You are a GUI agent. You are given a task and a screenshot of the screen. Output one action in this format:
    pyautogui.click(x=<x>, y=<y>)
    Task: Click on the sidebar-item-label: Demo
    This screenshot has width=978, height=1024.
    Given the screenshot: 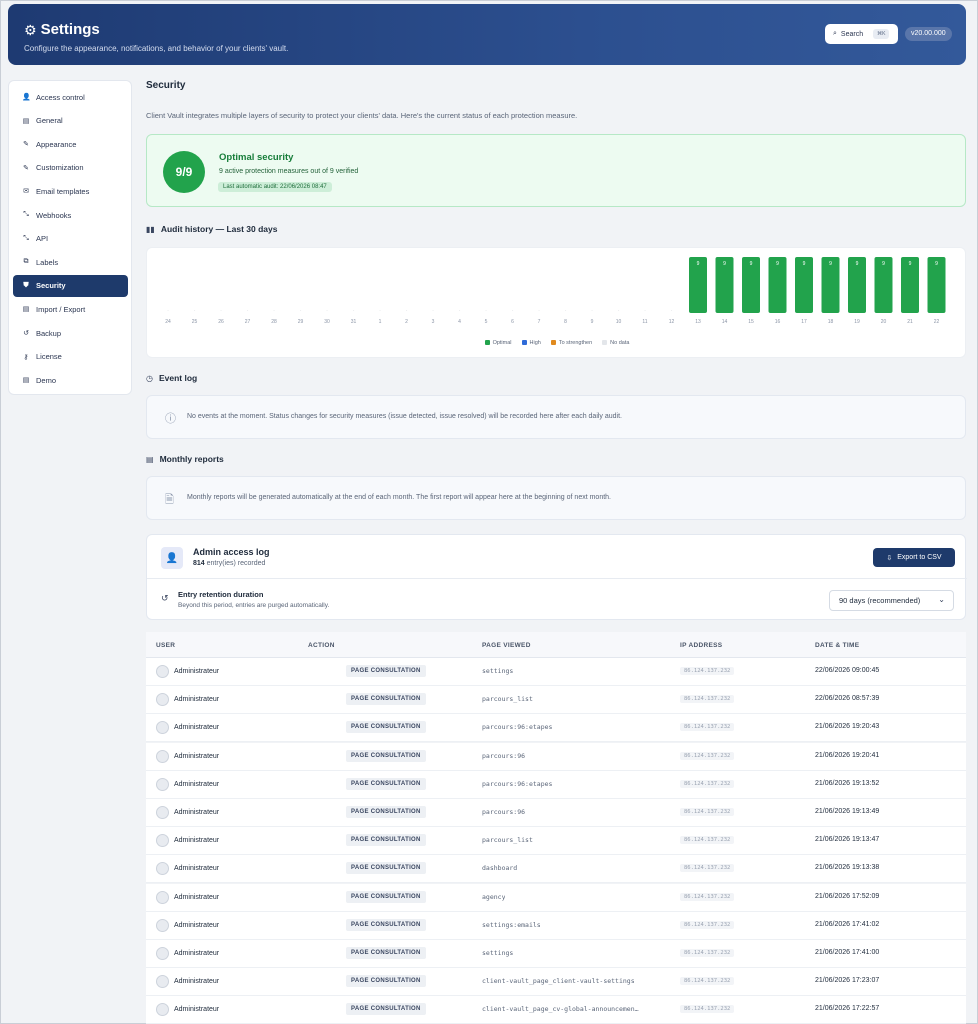 What is the action you would take?
    pyautogui.click(x=46, y=380)
    